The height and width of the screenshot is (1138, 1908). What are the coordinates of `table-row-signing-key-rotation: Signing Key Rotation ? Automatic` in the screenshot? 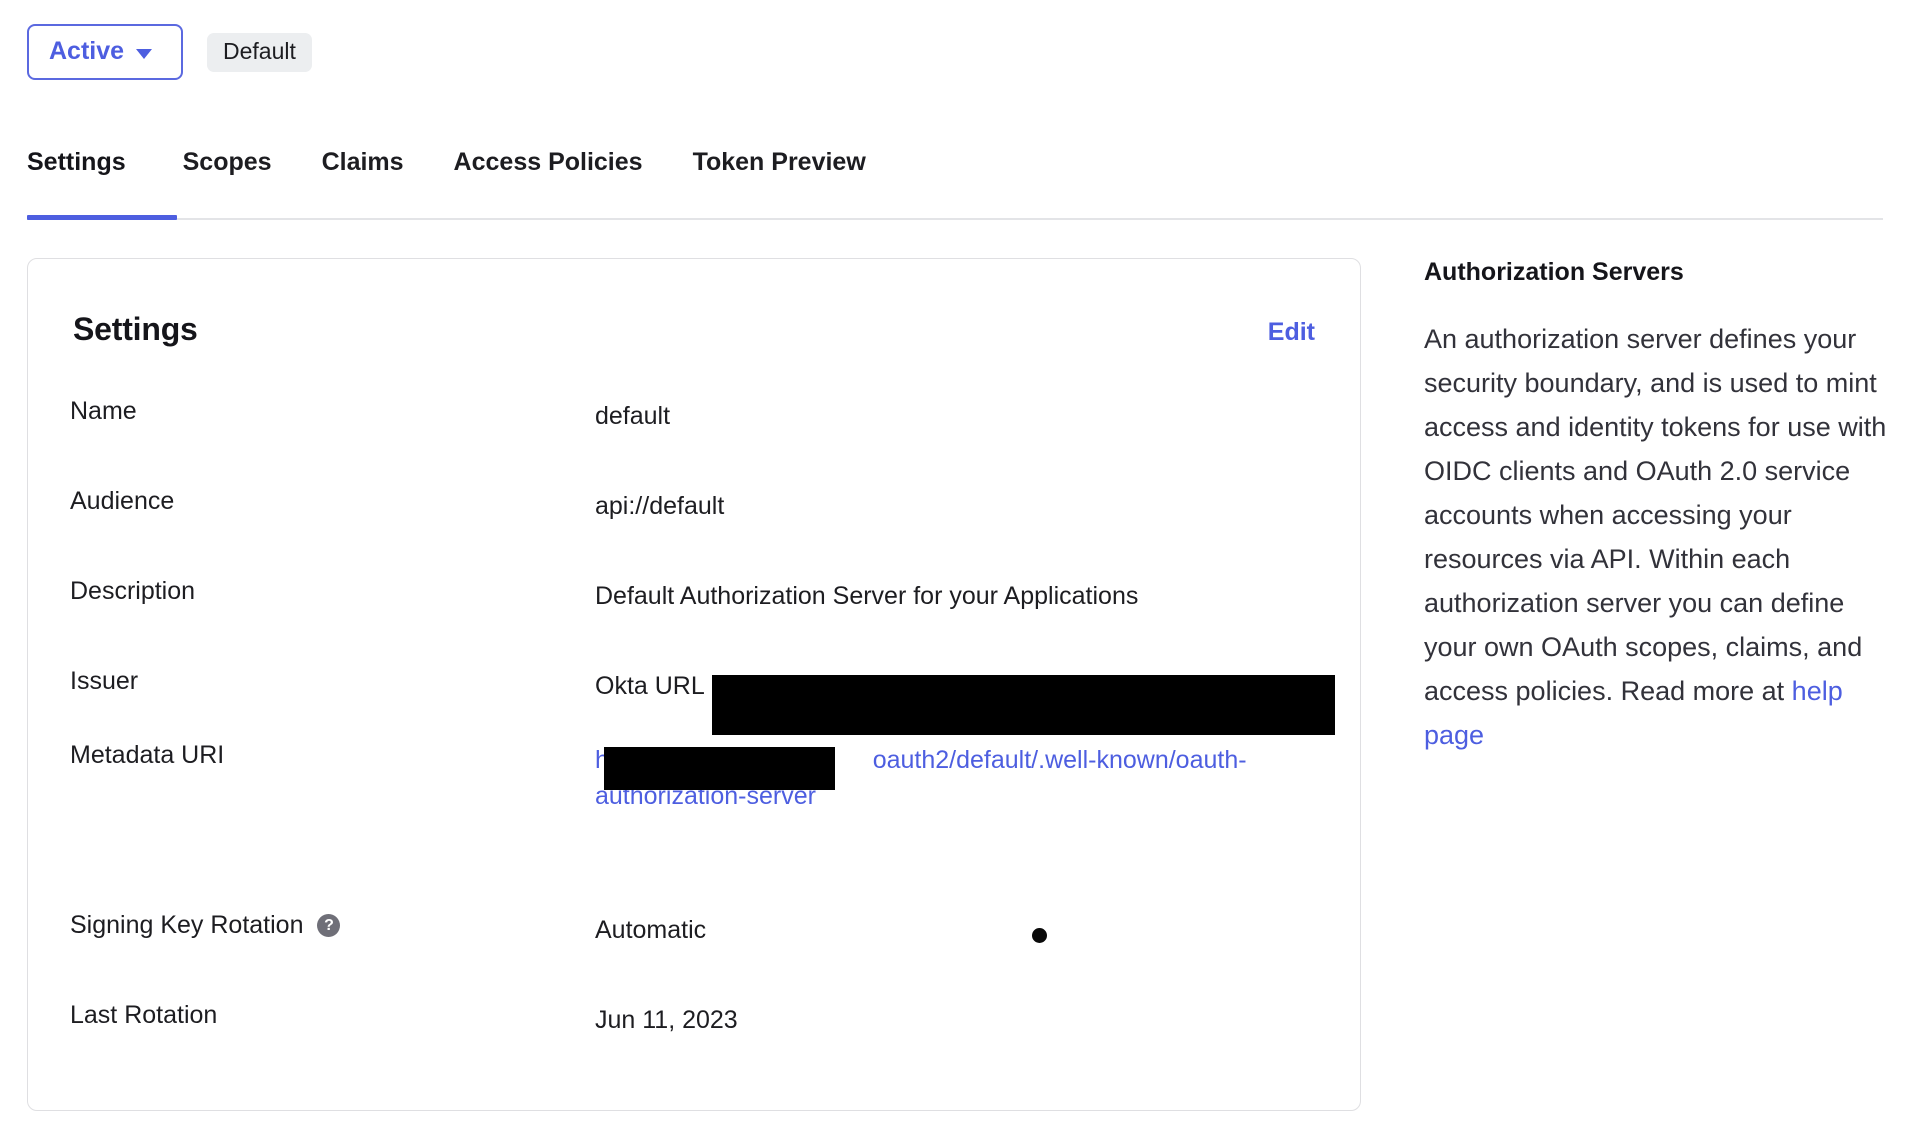 It's located at (705, 929).